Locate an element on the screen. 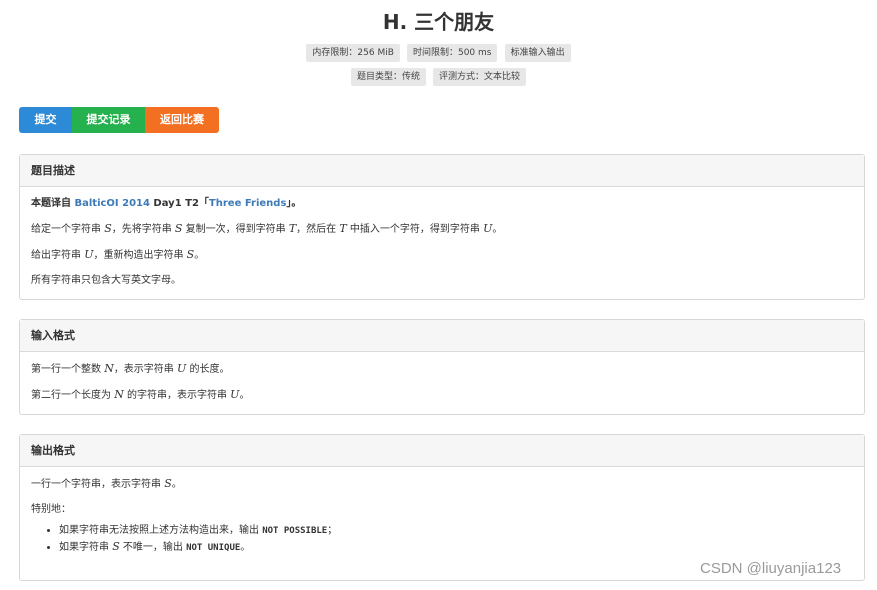 The width and height of the screenshot is (877, 590). text: 不唯一，输出 is located at coordinates (153, 547).